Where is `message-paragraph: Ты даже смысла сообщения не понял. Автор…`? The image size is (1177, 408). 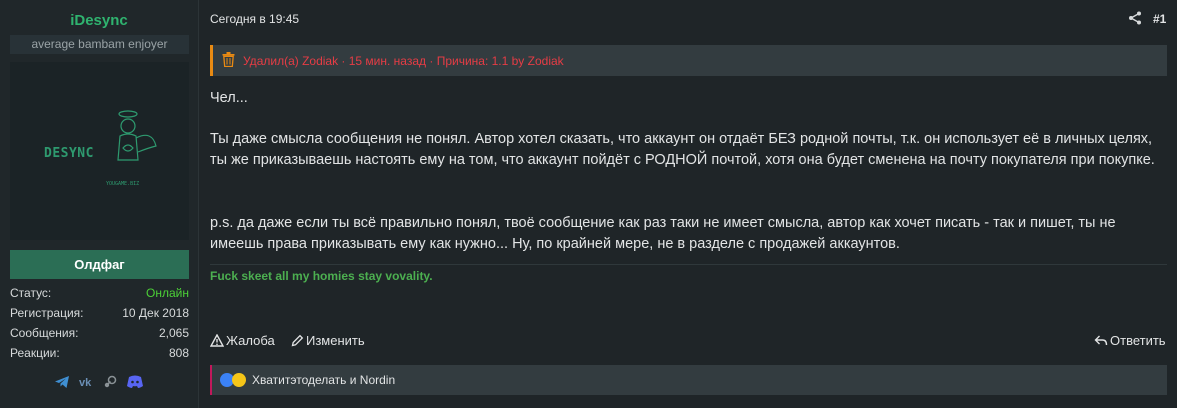 message-paragraph: Ты даже смысла сообщения не понял. Автор… is located at coordinates (682, 149).